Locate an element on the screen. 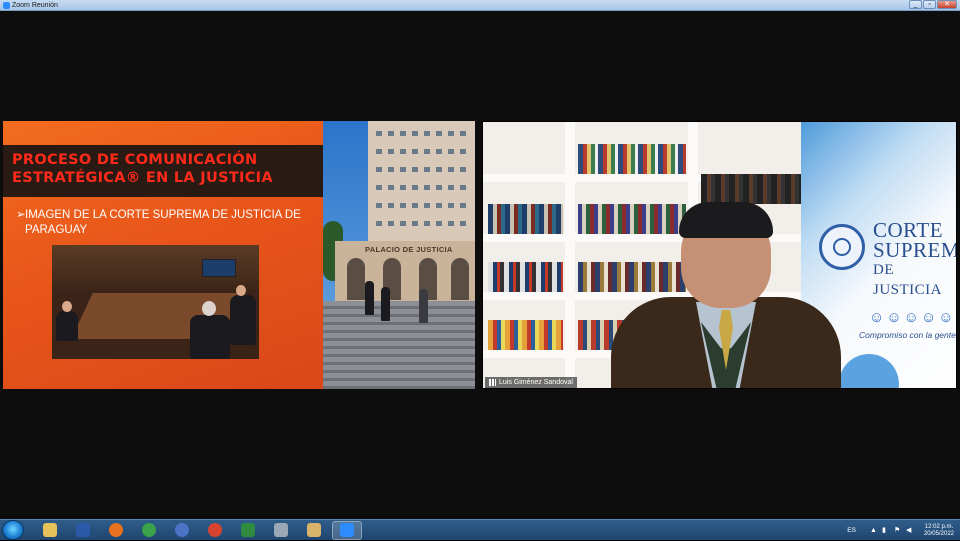 This screenshot has width=960, height=541. taskbar-clock: 12:02 p.m. 20/05/2022 is located at coordinates (939, 531).